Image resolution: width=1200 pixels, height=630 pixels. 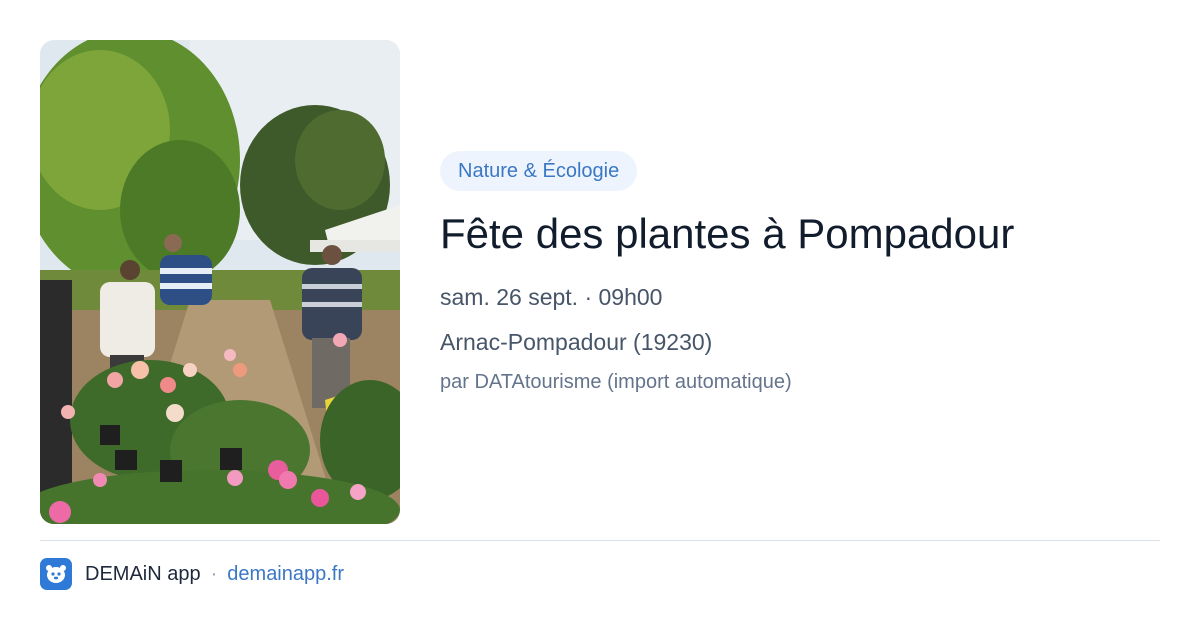 What do you see at coordinates (727, 233) in the screenshot?
I see `event-title: Fête des plantes à Pompadour` at bounding box center [727, 233].